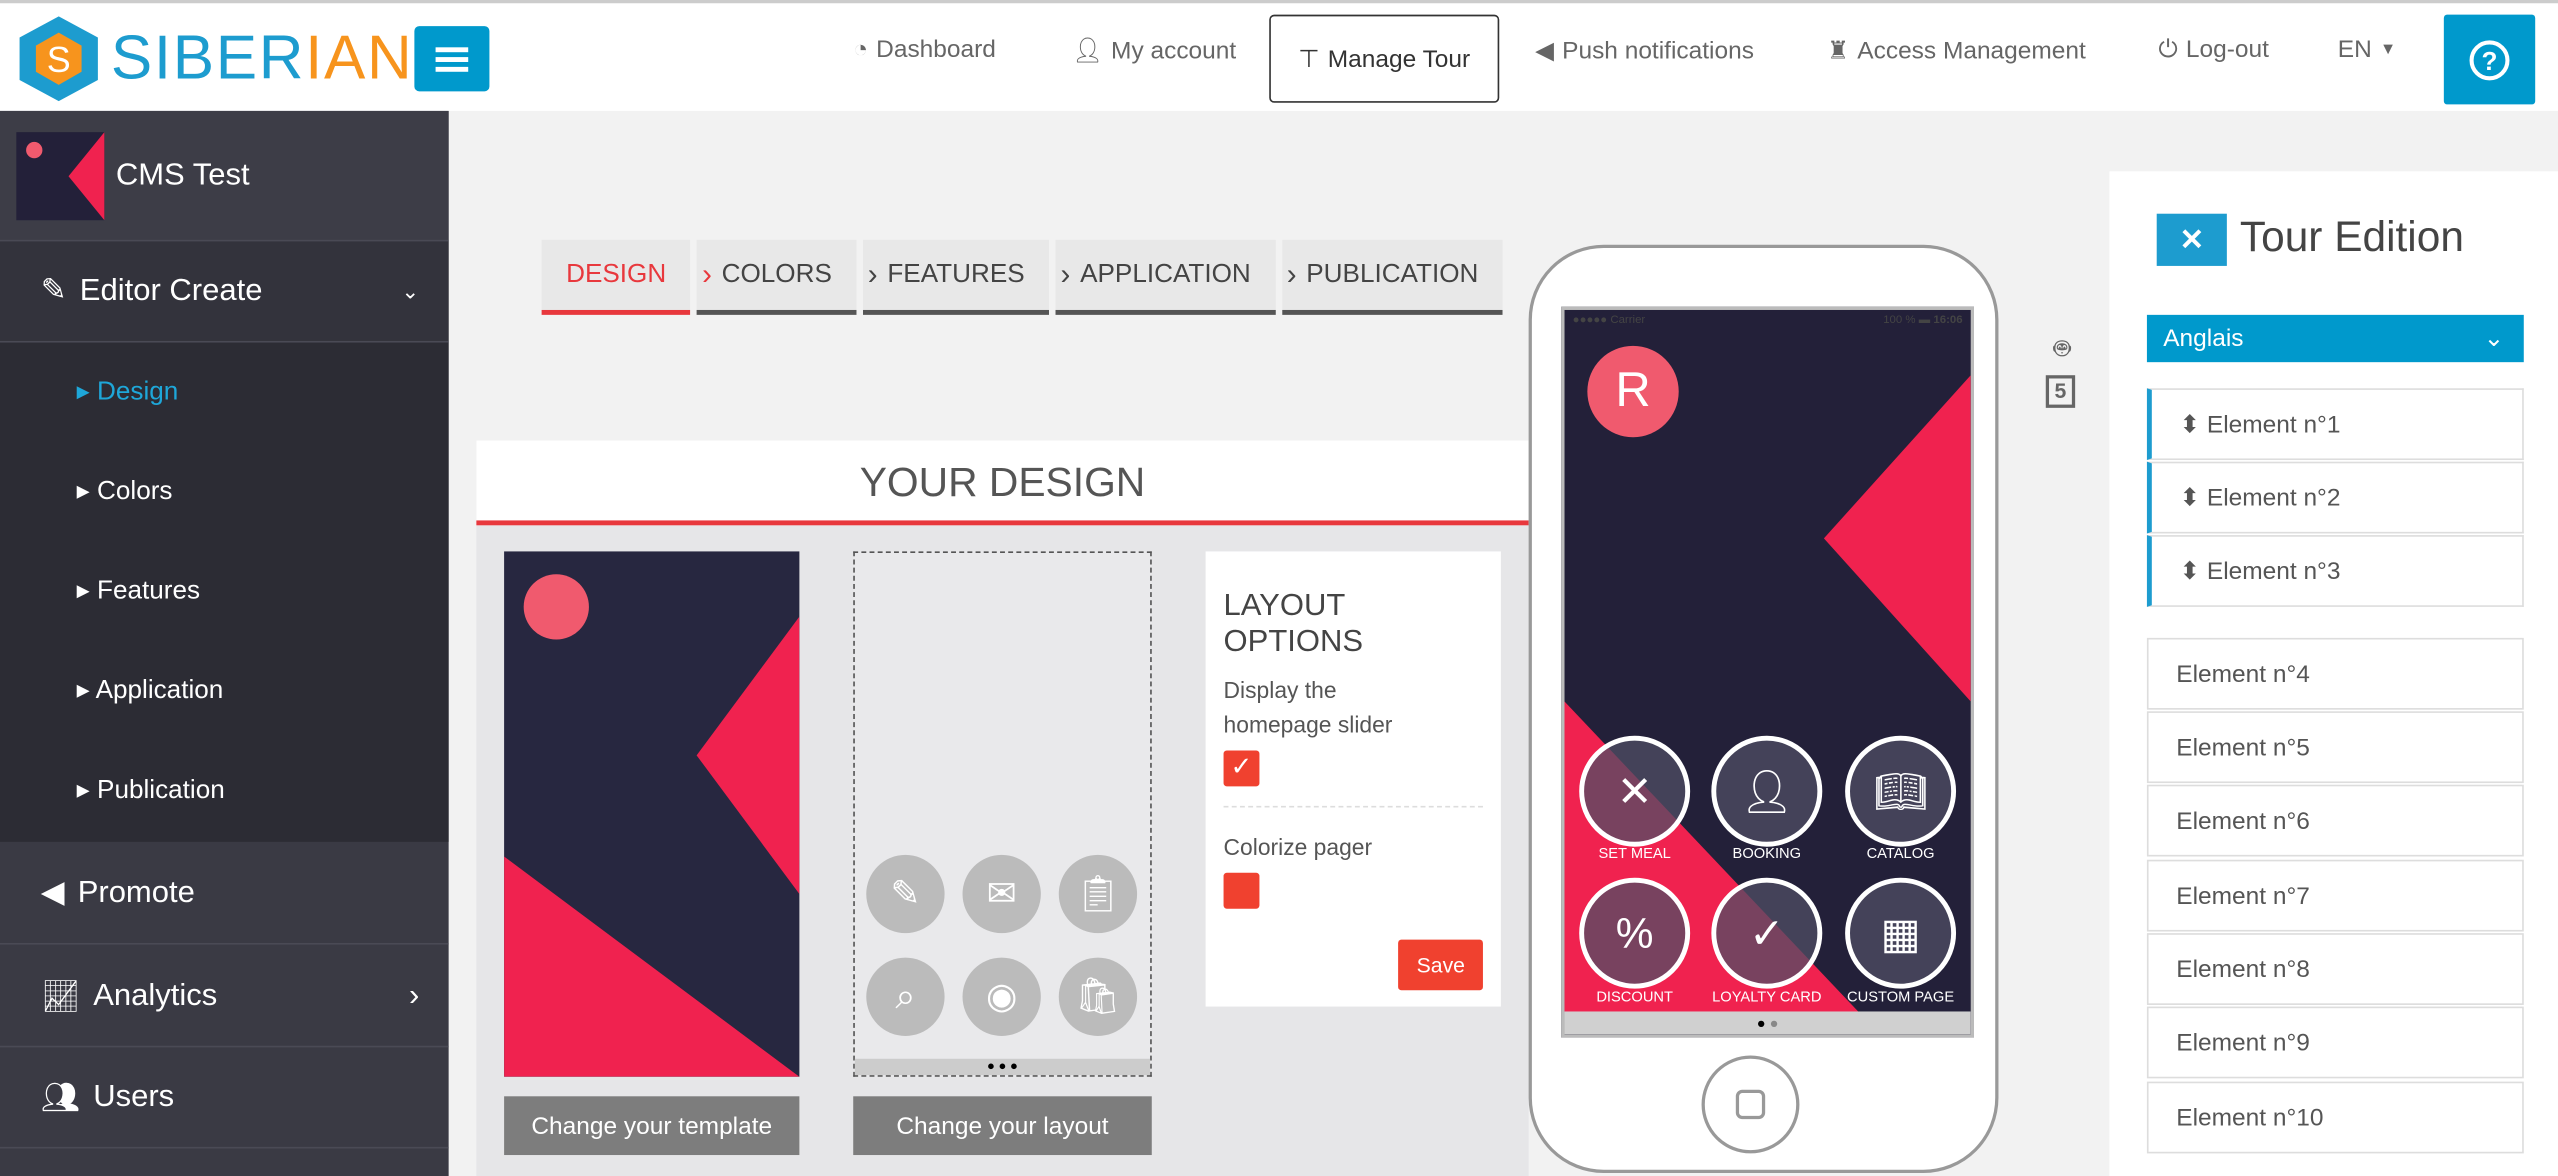  Describe the element at coordinates (224, 997) in the screenshot. I see `sidebar-item-analytics: 📈︎ Analytics ›` at that location.